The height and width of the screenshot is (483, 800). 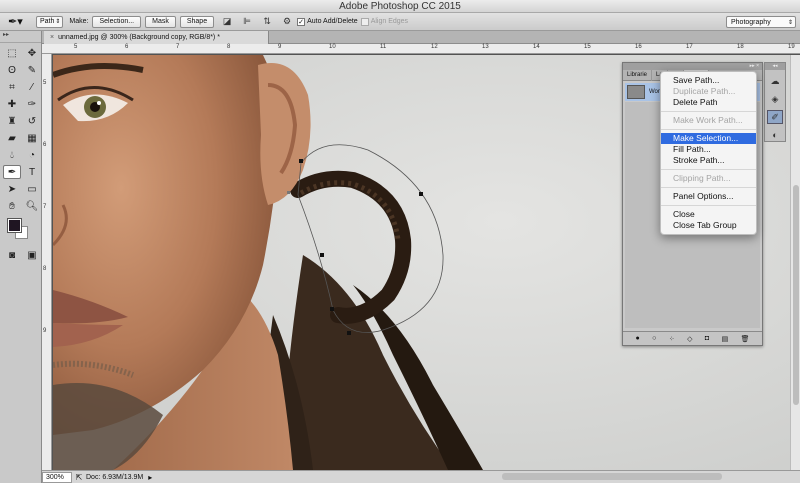 What do you see at coordinates (12, 53) in the screenshot?
I see `marquee-icon: ⬚` at bounding box center [12, 53].